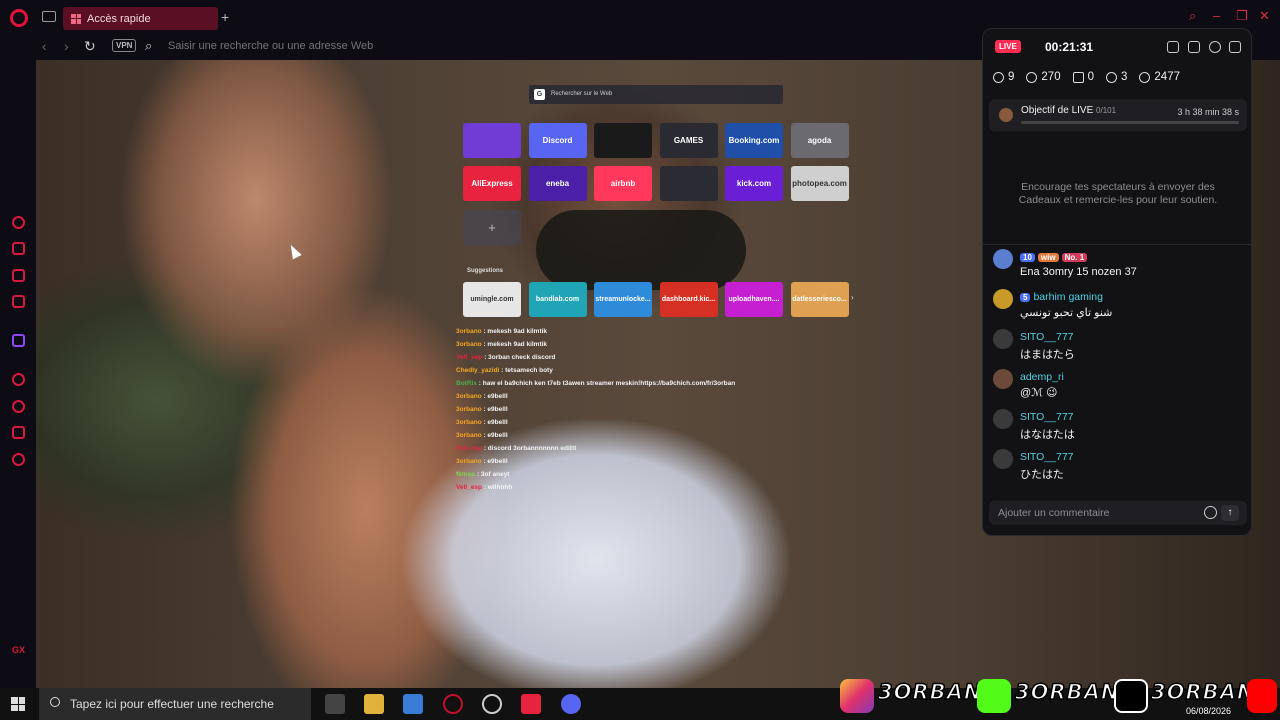 The height and width of the screenshot is (720, 1280). I want to click on speed-dial-tile: photopea.com, so click(819, 183).